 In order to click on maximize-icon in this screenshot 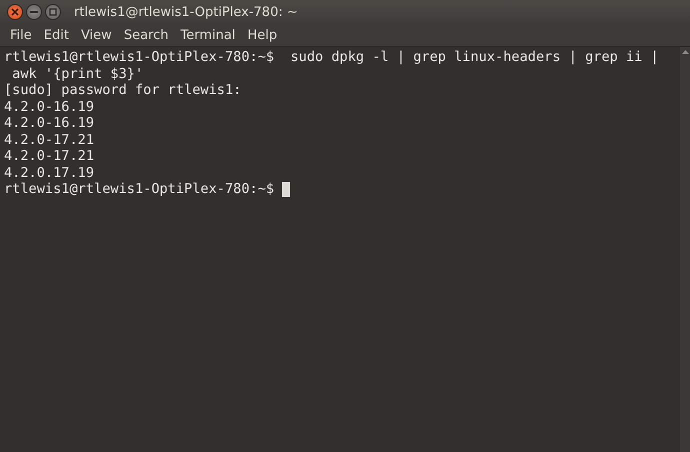, I will do `click(53, 12)`.